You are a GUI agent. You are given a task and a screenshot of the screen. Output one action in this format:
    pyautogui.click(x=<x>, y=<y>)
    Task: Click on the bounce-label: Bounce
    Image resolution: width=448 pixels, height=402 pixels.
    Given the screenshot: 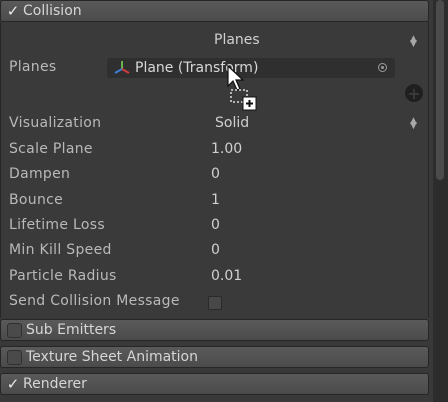 What is the action you would take?
    pyautogui.click(x=36, y=200)
    